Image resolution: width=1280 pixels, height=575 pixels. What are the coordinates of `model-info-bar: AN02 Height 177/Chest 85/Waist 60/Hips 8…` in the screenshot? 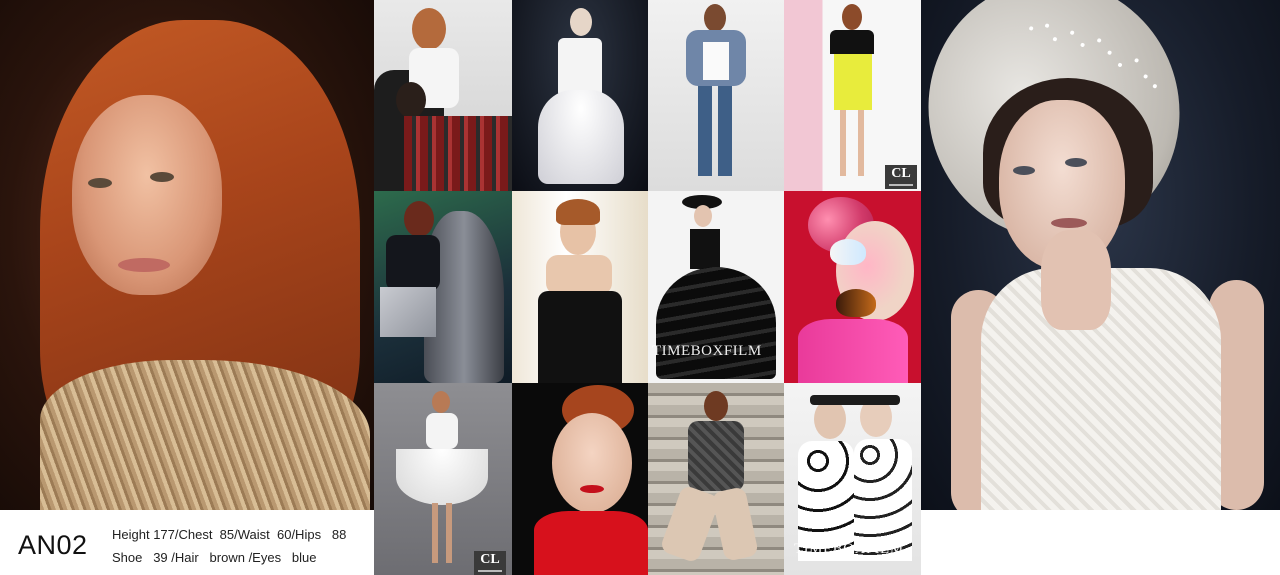 It's located at (187, 542).